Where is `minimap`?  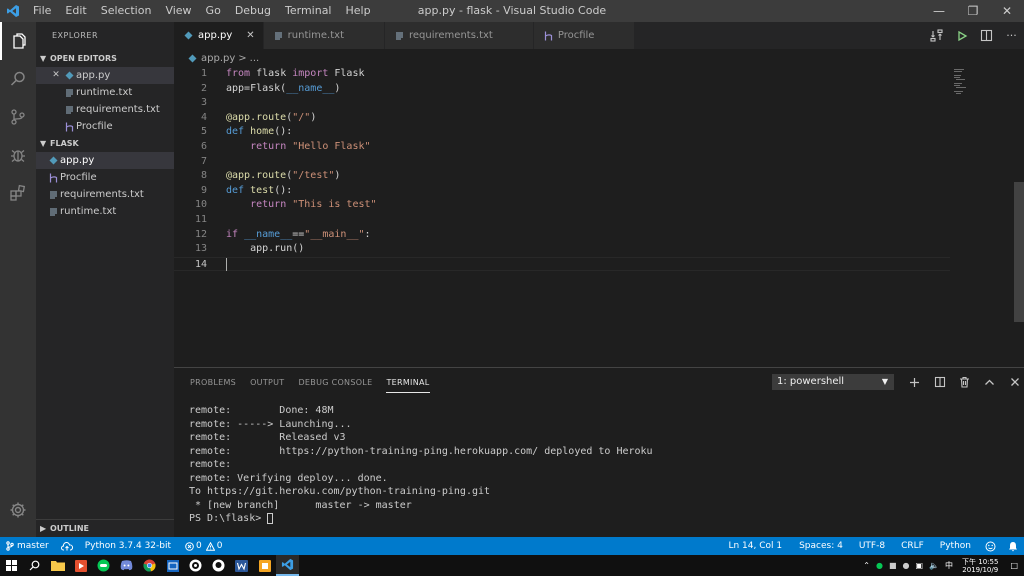 minimap is located at coordinates (980, 217).